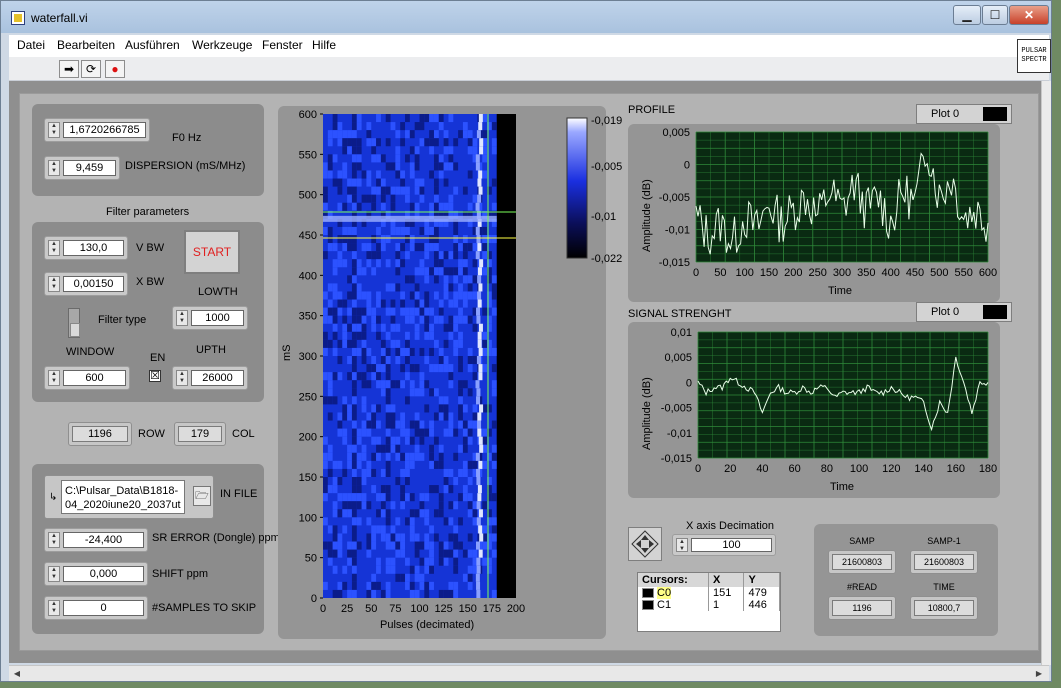  I want to click on decimation-control: ▲ ▼ 100, so click(724, 545).